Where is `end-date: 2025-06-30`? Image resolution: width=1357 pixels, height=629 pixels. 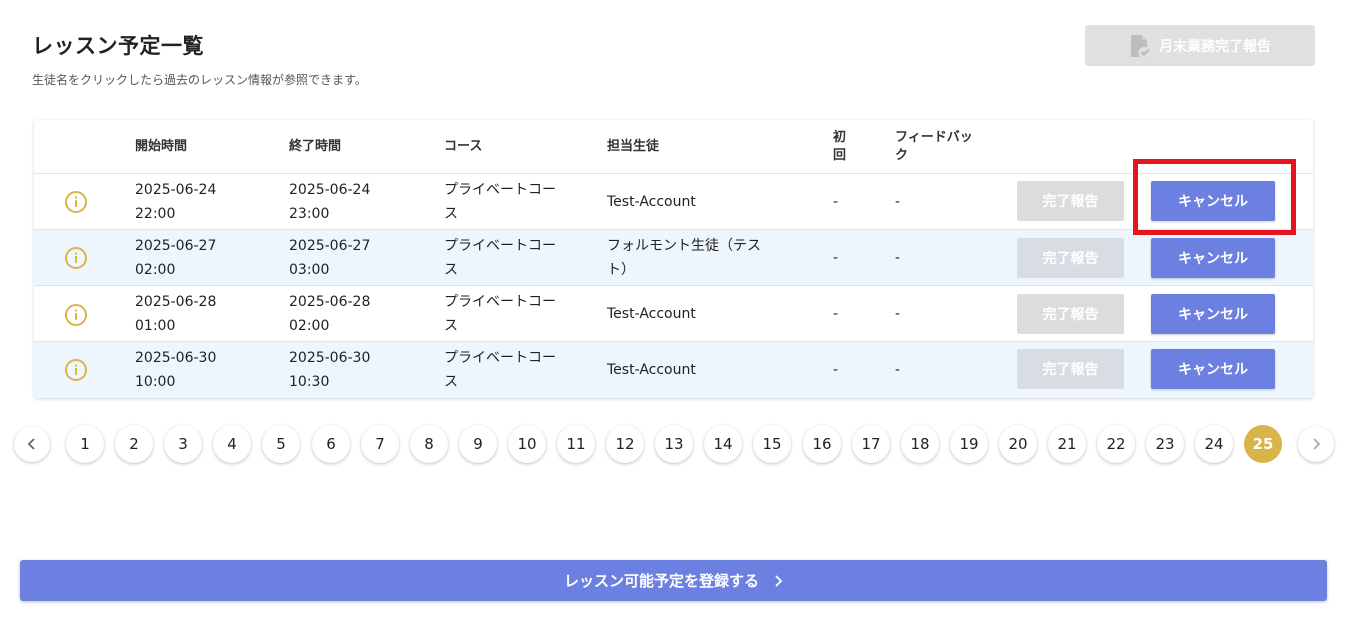
end-date: 2025-06-30 is located at coordinates (330, 358).